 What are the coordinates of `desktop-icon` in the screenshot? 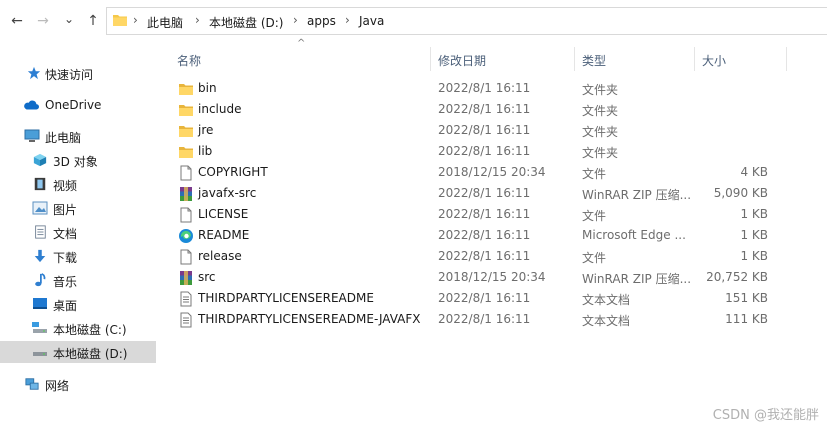 It's located at (40, 303).